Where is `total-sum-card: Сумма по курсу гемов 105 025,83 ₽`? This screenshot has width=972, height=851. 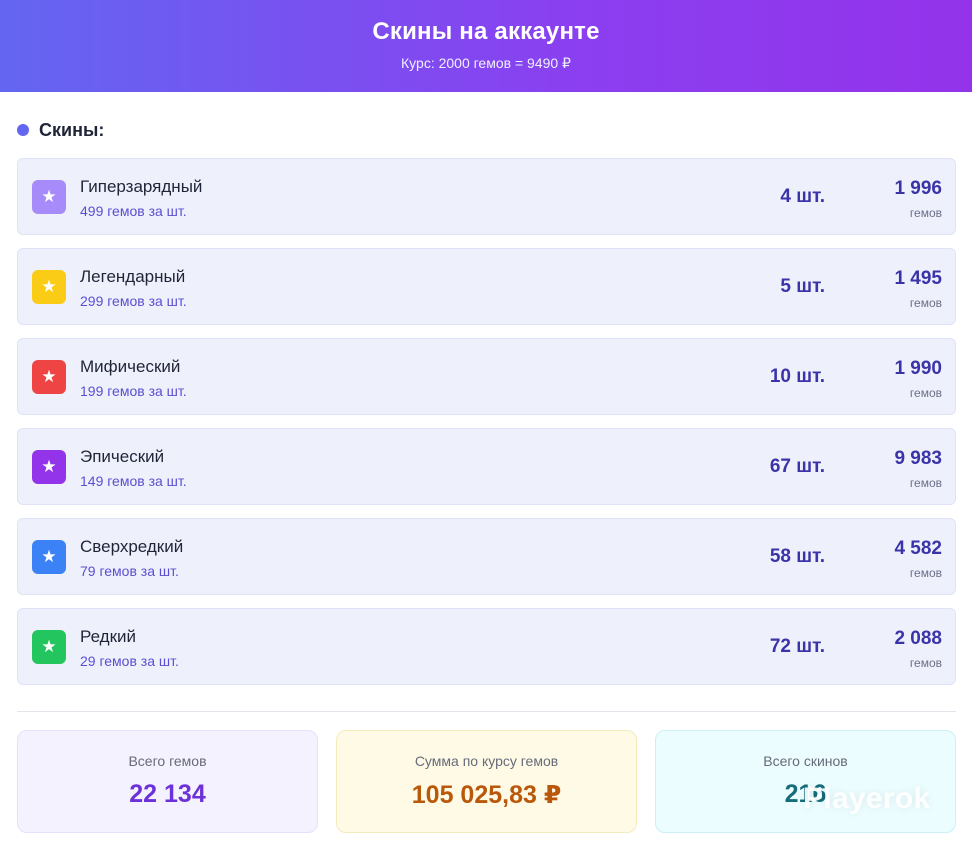
total-sum-card: Сумма по курсу гемов 105 025,83 ₽ is located at coordinates (486, 781).